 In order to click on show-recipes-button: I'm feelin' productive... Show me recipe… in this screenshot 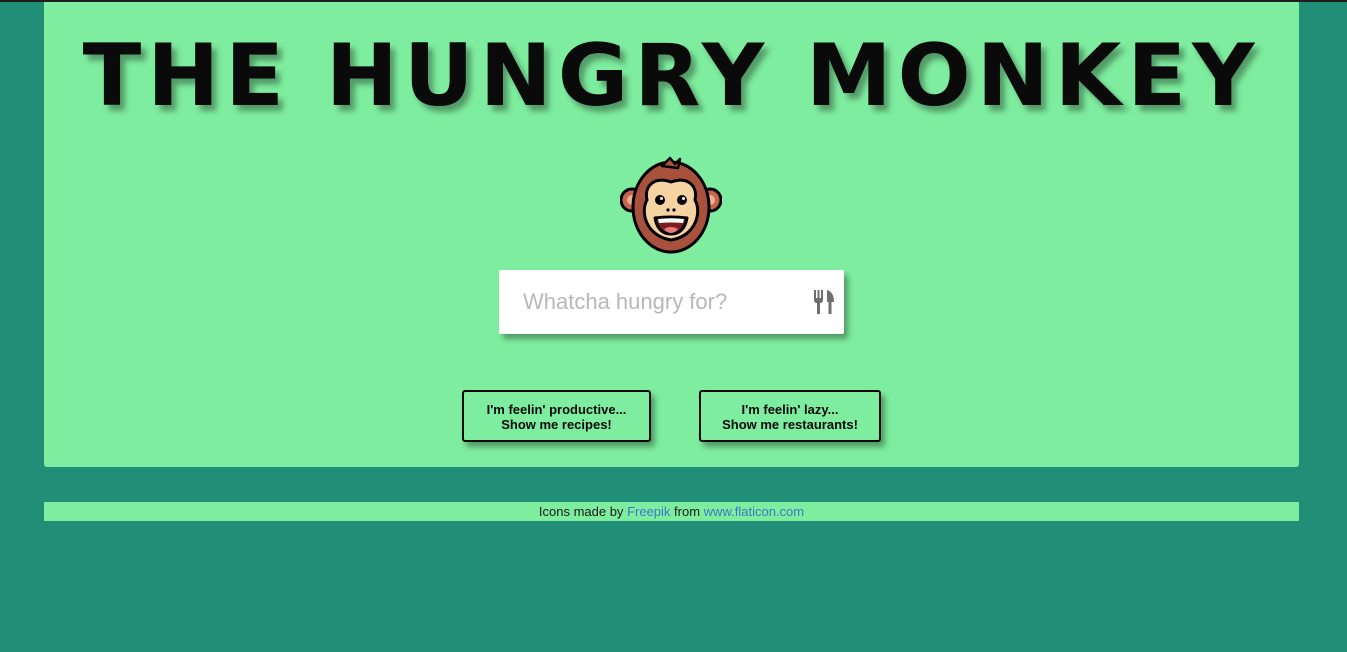, I will do `click(556, 416)`.